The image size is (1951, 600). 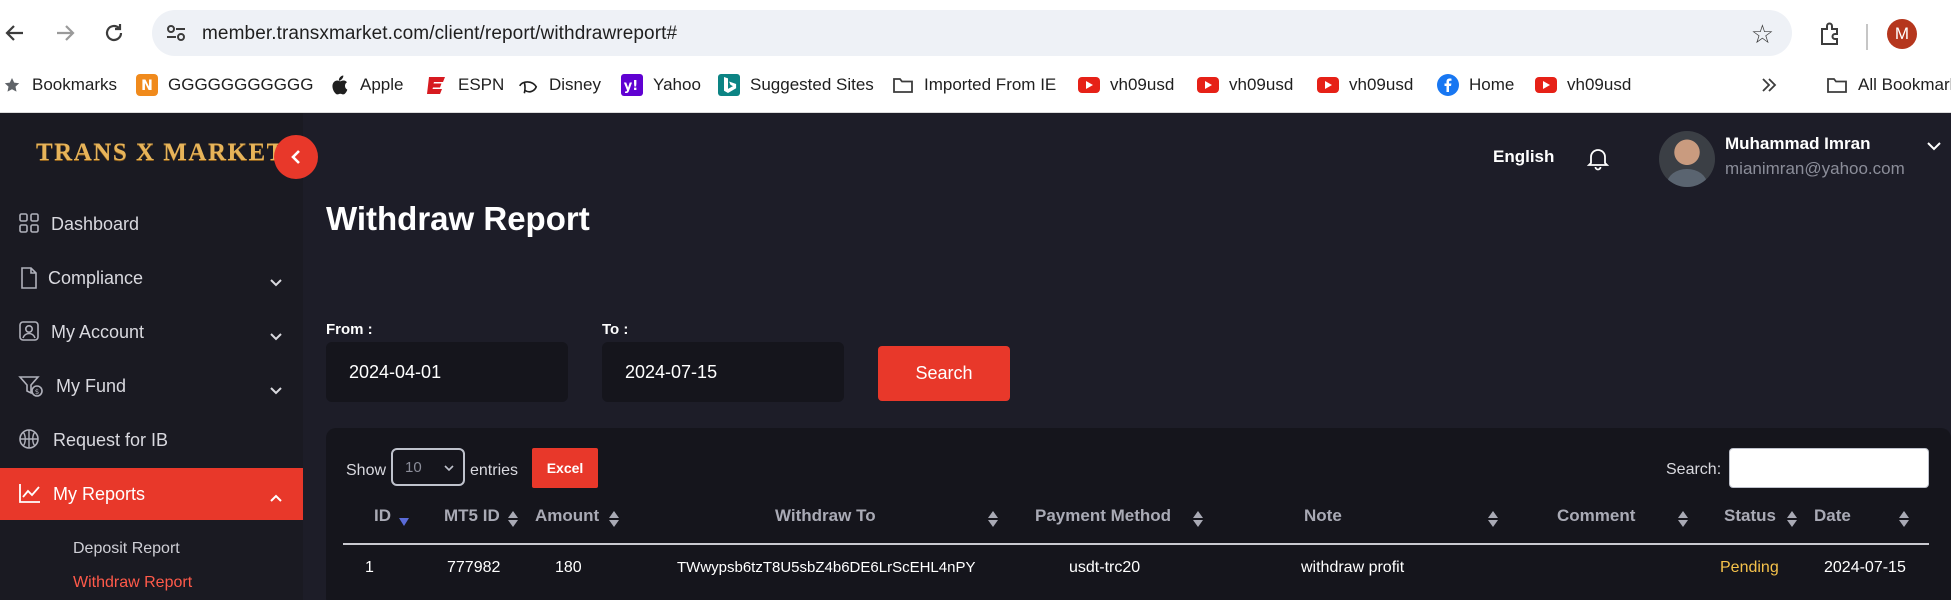 I want to click on bookmark-item: Home, so click(x=1475, y=85).